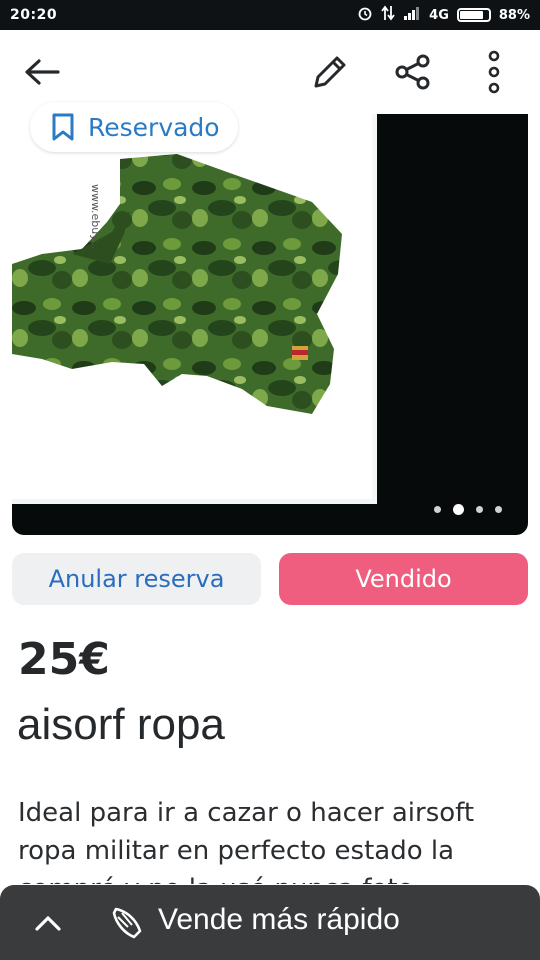 This screenshot has height=960, width=540. I want to click on listing-price: 25€, so click(64, 659).